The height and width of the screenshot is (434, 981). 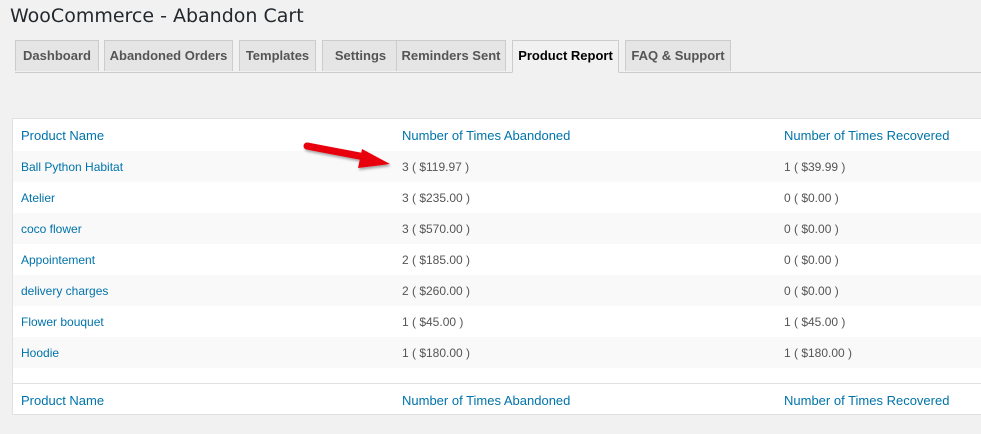 What do you see at coordinates (436, 197) in the screenshot?
I see `abandoned-value: 3 ( $235.00 )` at bounding box center [436, 197].